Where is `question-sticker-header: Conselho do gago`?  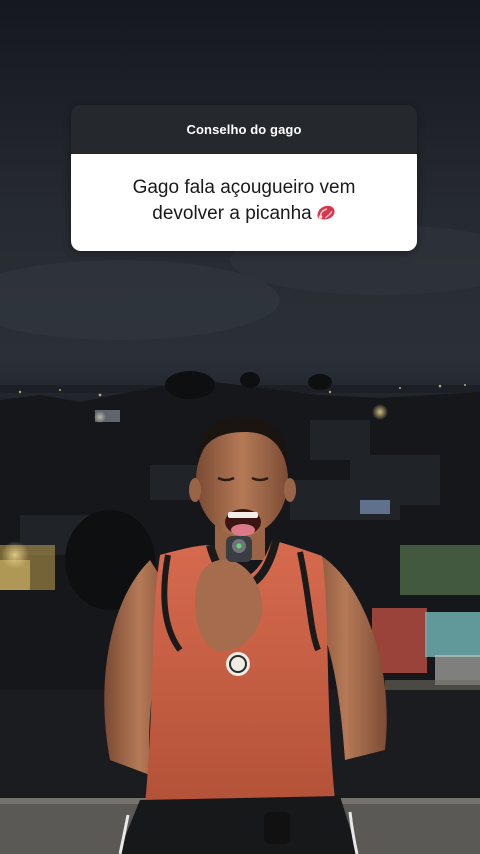
question-sticker-header: Conselho do gago is located at coordinates (244, 129).